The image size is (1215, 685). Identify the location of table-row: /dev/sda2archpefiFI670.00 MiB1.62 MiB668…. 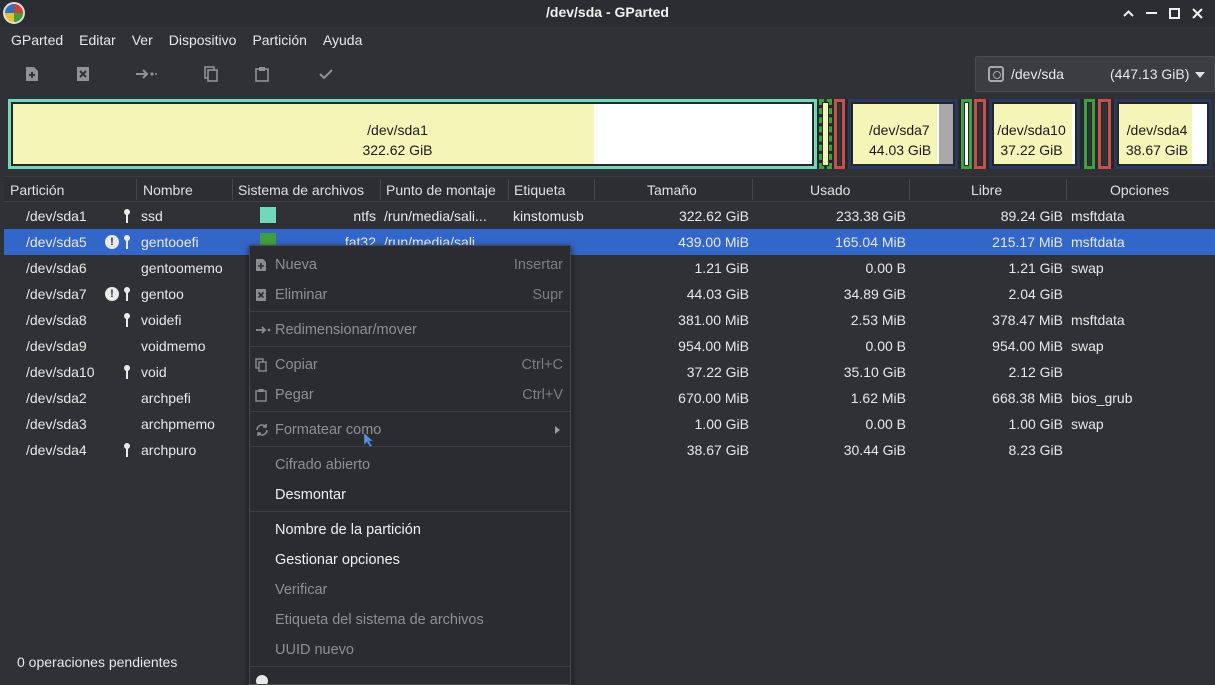
(609, 398).